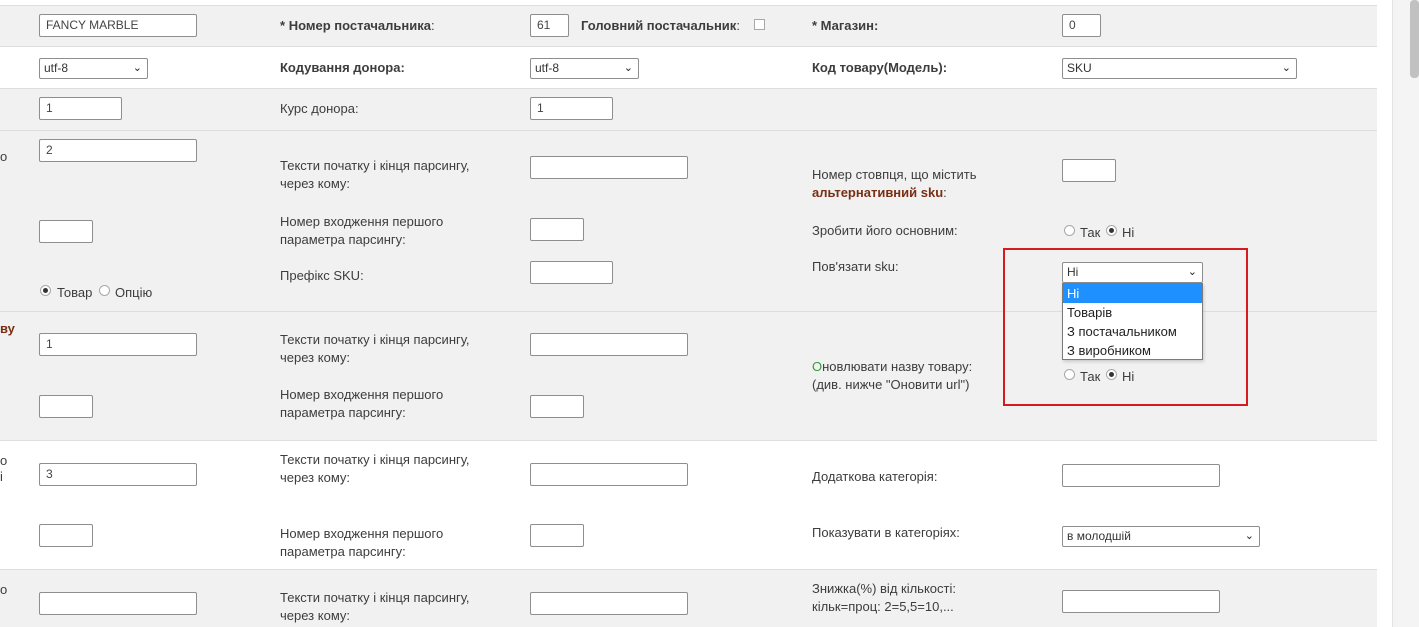 The image size is (1419, 627). What do you see at coordinates (1079, 68) in the screenshot?
I see `product-code-select-value: SKU` at bounding box center [1079, 68].